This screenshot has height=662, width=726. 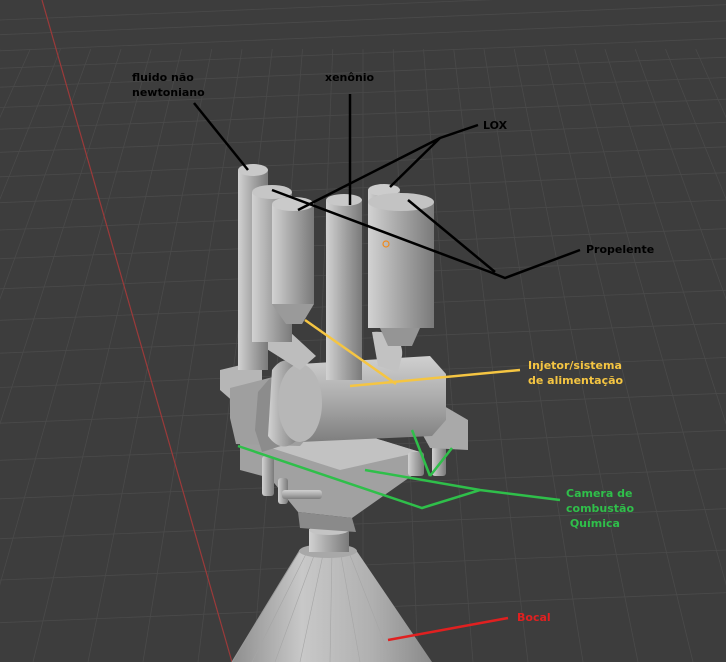 What do you see at coordinates (350, 77) in the screenshot?
I see `label-xenonio: xenônio` at bounding box center [350, 77].